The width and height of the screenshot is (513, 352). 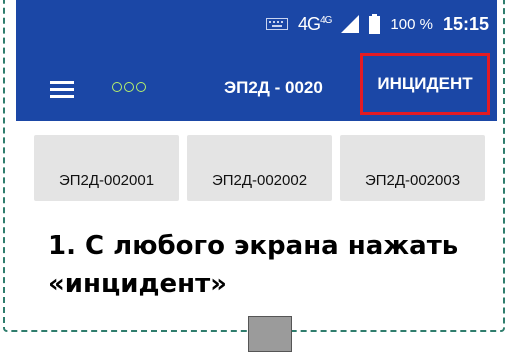 What do you see at coordinates (277, 24) in the screenshot?
I see `keyboard-icon` at bounding box center [277, 24].